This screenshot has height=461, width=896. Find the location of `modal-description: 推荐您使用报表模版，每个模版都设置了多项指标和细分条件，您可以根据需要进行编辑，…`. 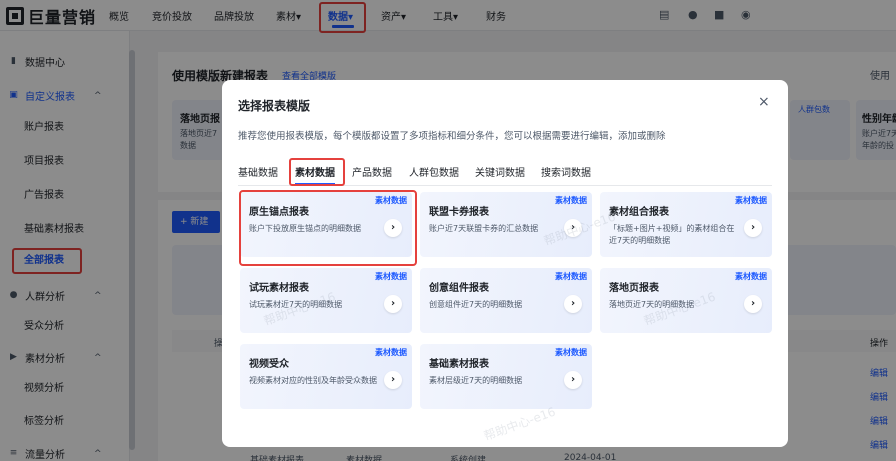

modal-description: 推荐您使用报表模版，每个模版都设置了多项指标和细分条件，您可以根据需要进行编辑，… is located at coordinates (452, 136).